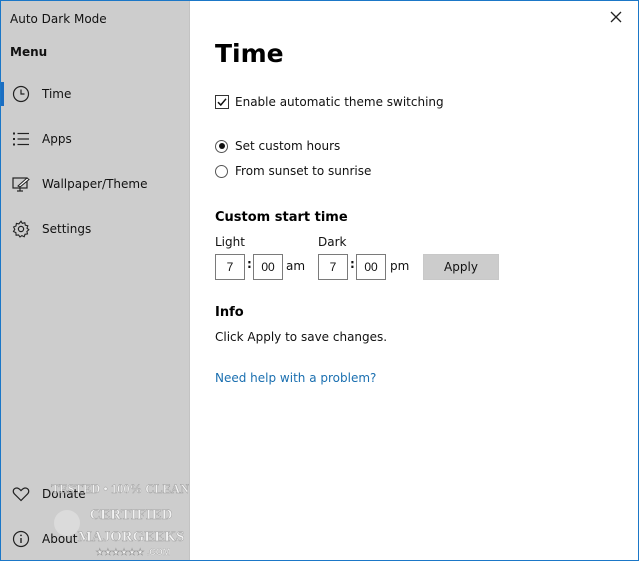 This screenshot has height=561, width=639. I want to click on radio-custom-hours-label: Set custom hours, so click(288, 146).